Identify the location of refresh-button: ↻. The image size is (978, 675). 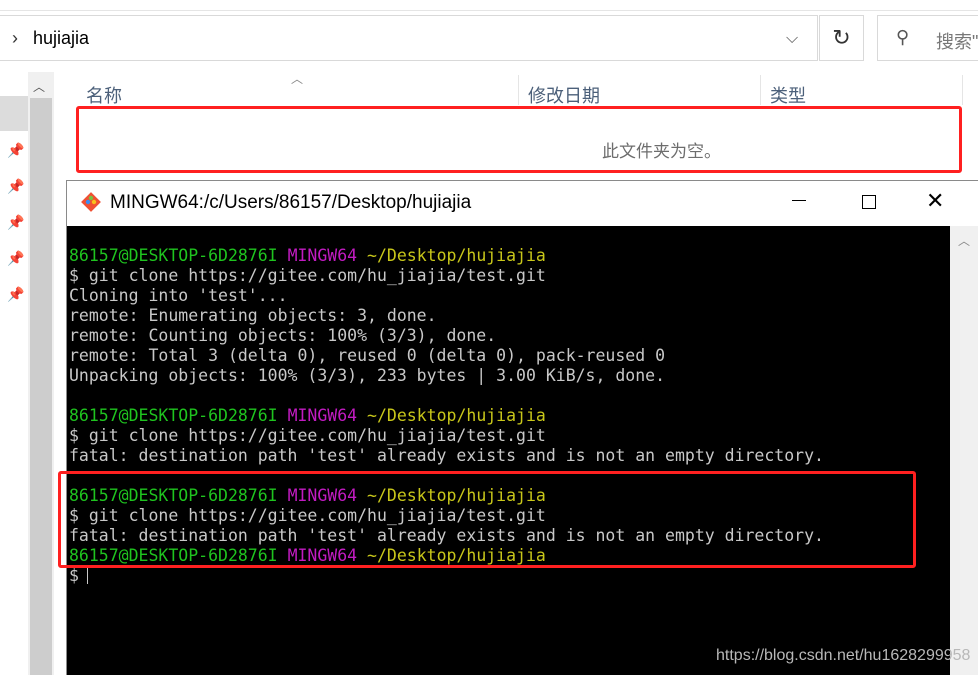
(841, 38).